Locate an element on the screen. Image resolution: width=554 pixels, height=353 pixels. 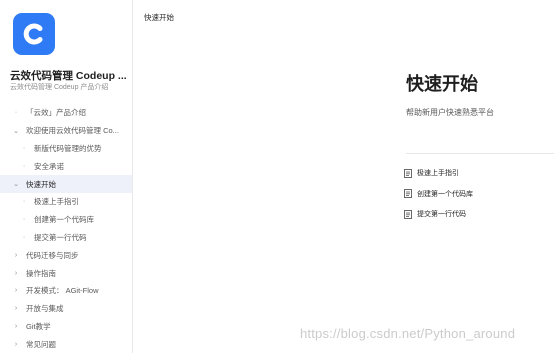
page-subtitle: 帮助新用户快速熟悉平台 is located at coordinates (450, 112).